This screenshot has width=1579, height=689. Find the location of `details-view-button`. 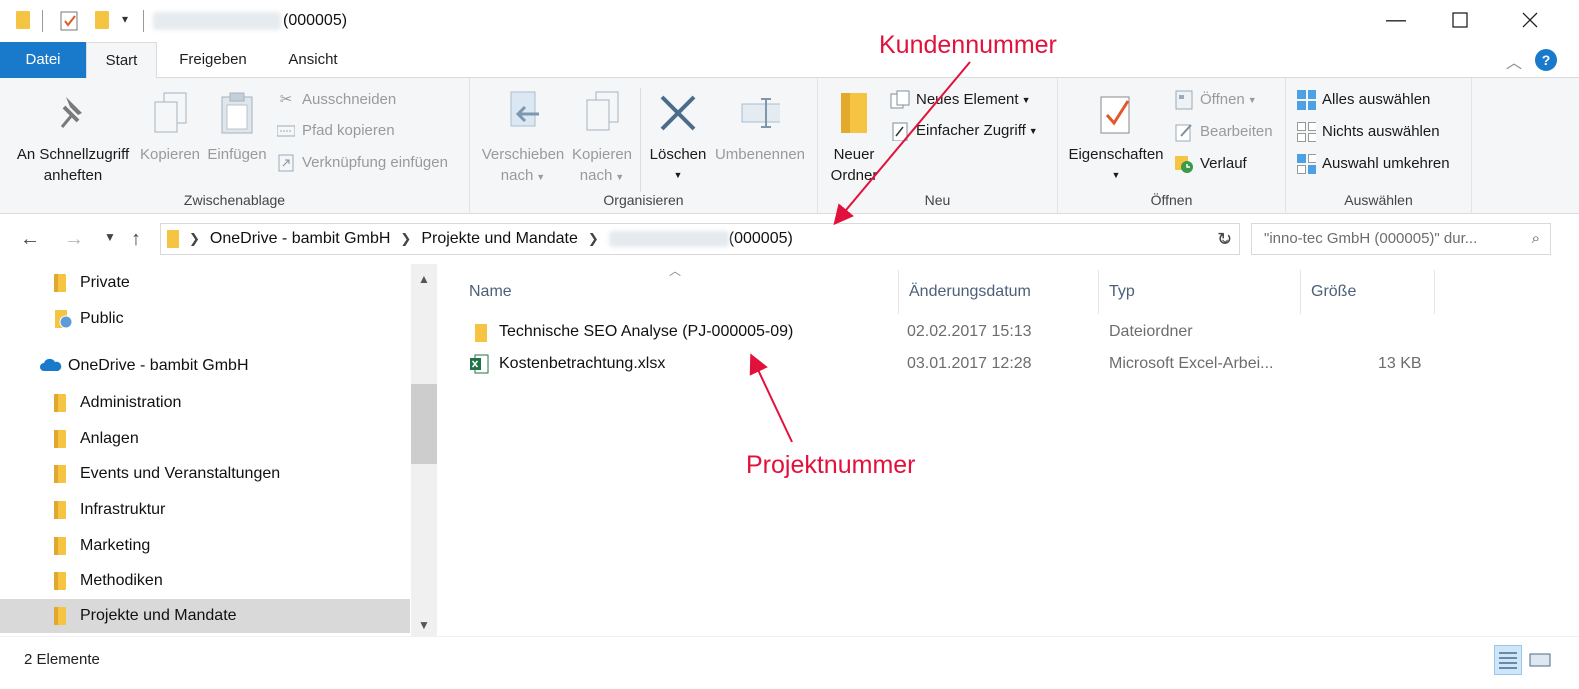

details-view-button is located at coordinates (1508, 660).